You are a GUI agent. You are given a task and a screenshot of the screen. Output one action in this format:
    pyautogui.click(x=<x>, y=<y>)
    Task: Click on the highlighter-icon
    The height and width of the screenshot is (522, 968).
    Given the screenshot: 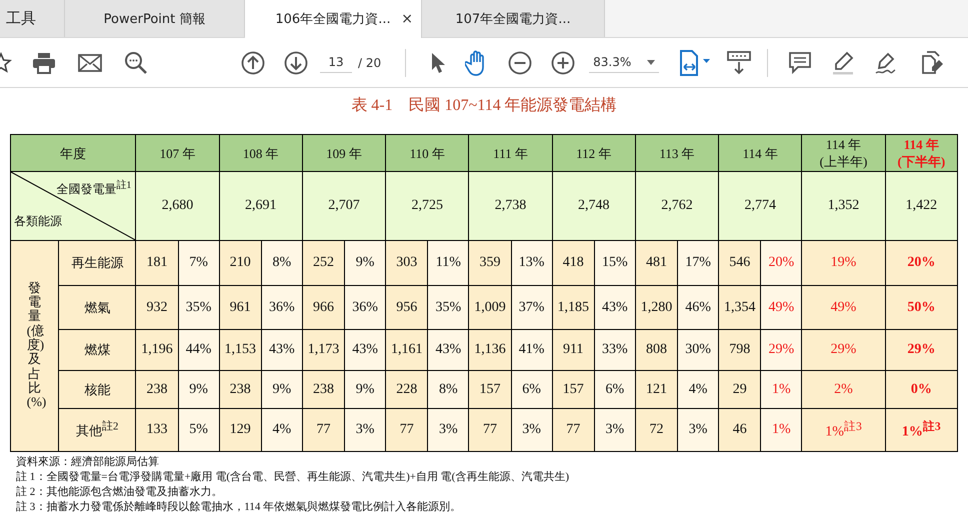 What is the action you would take?
    pyautogui.click(x=843, y=62)
    